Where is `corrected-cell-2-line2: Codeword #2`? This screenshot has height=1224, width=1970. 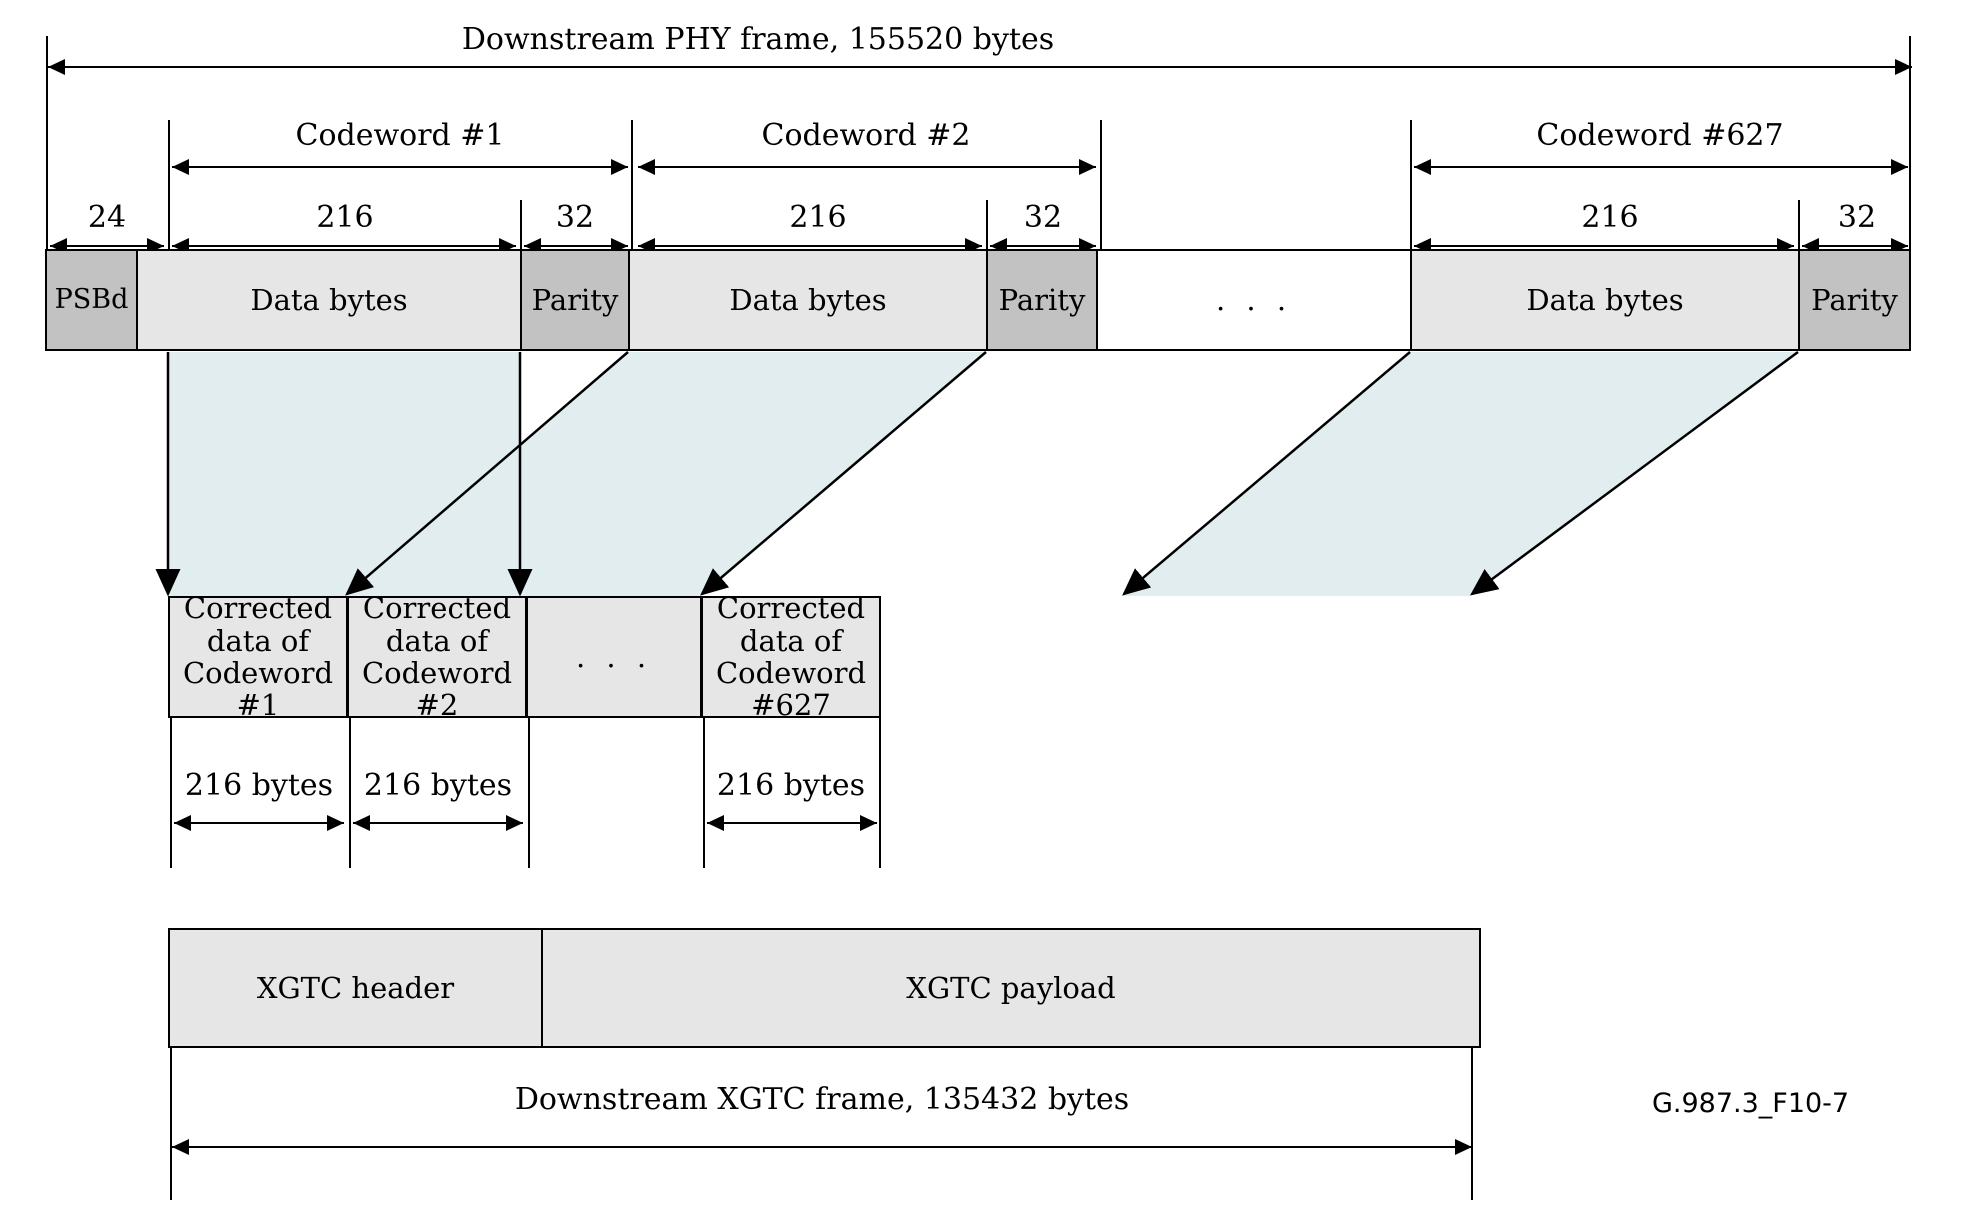
corrected-cell-2-line2: Codeword #2 is located at coordinates (437, 689).